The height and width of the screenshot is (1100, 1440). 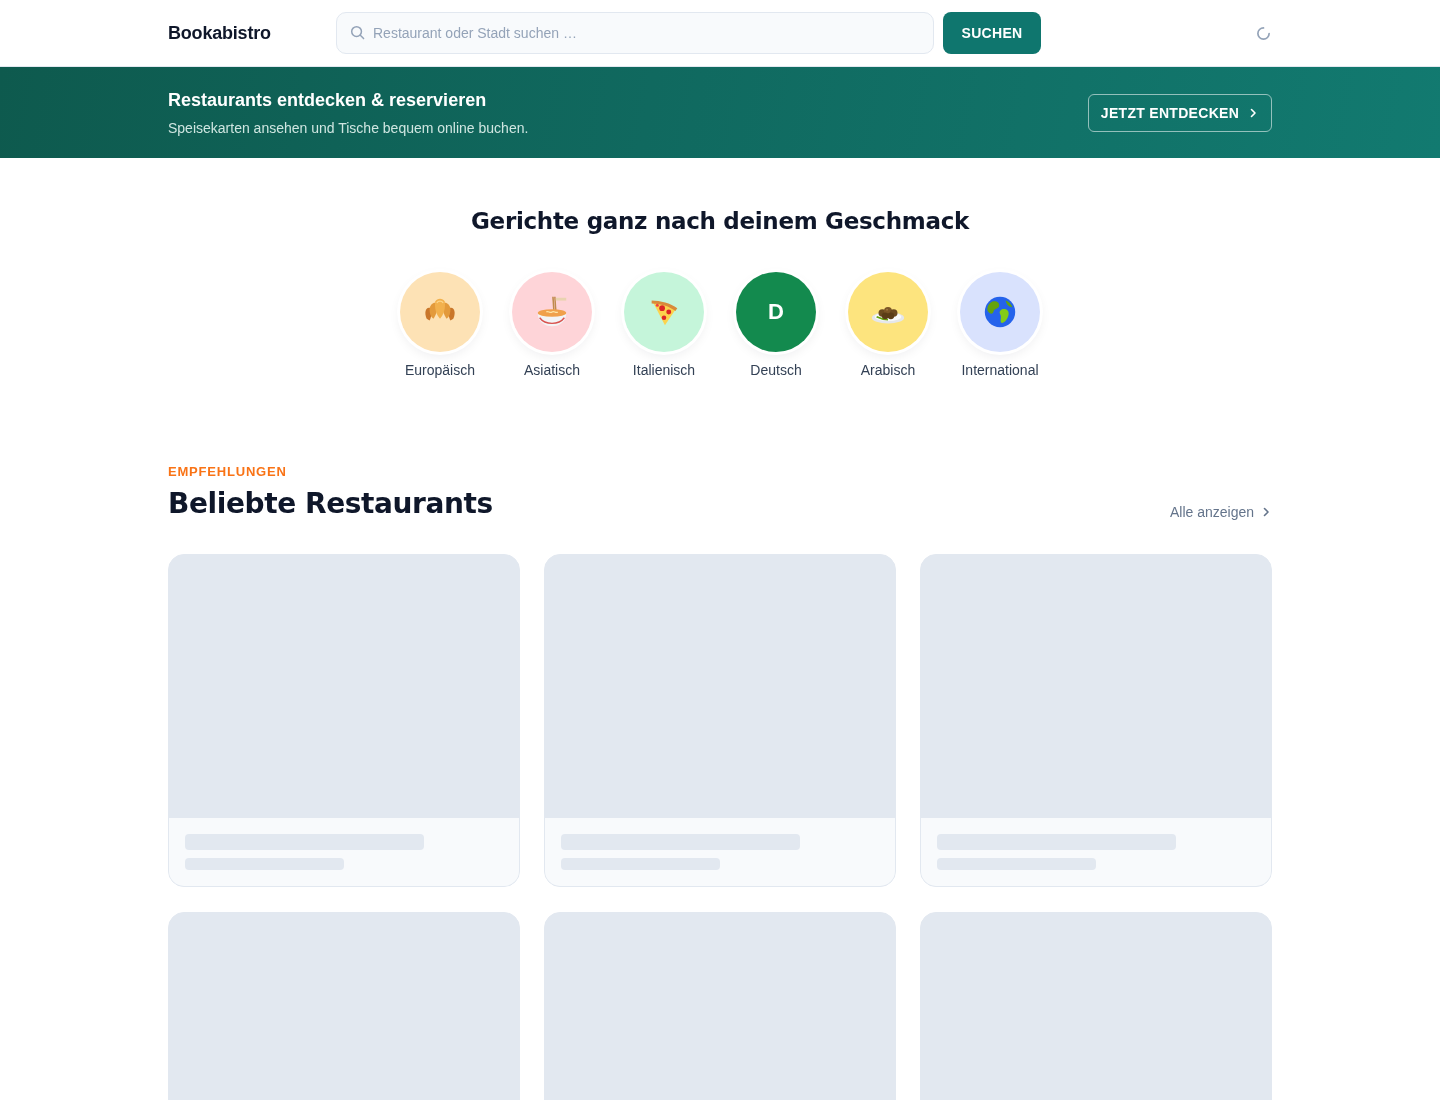 I want to click on search-button: SUCHEN, so click(x=992, y=33).